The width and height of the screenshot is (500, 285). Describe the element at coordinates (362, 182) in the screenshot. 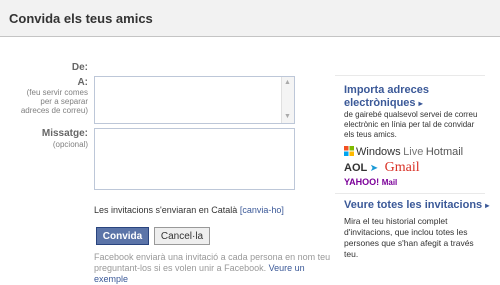

I see `yahoo-logo: YAHOO!` at that location.